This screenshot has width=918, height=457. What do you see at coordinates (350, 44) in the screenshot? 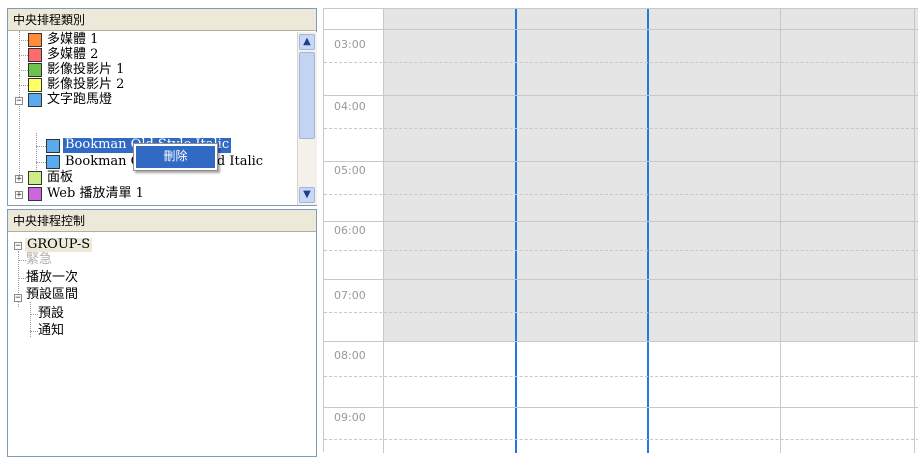
I see `time-label: 03:00` at bounding box center [350, 44].